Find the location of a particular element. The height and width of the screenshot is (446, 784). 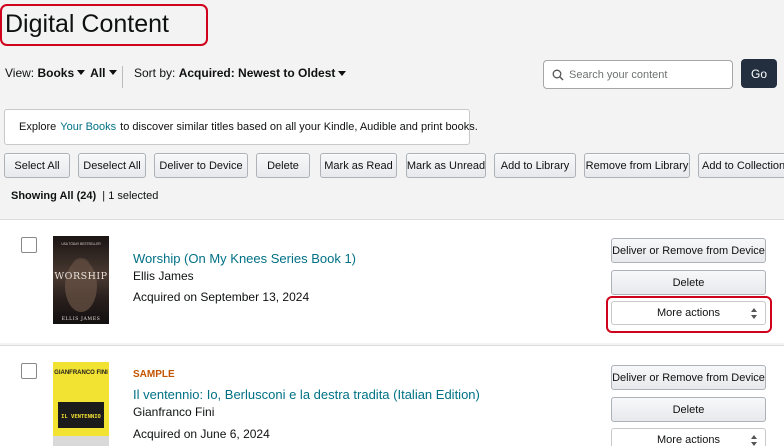

select-all-button: Select All is located at coordinates (37, 165).